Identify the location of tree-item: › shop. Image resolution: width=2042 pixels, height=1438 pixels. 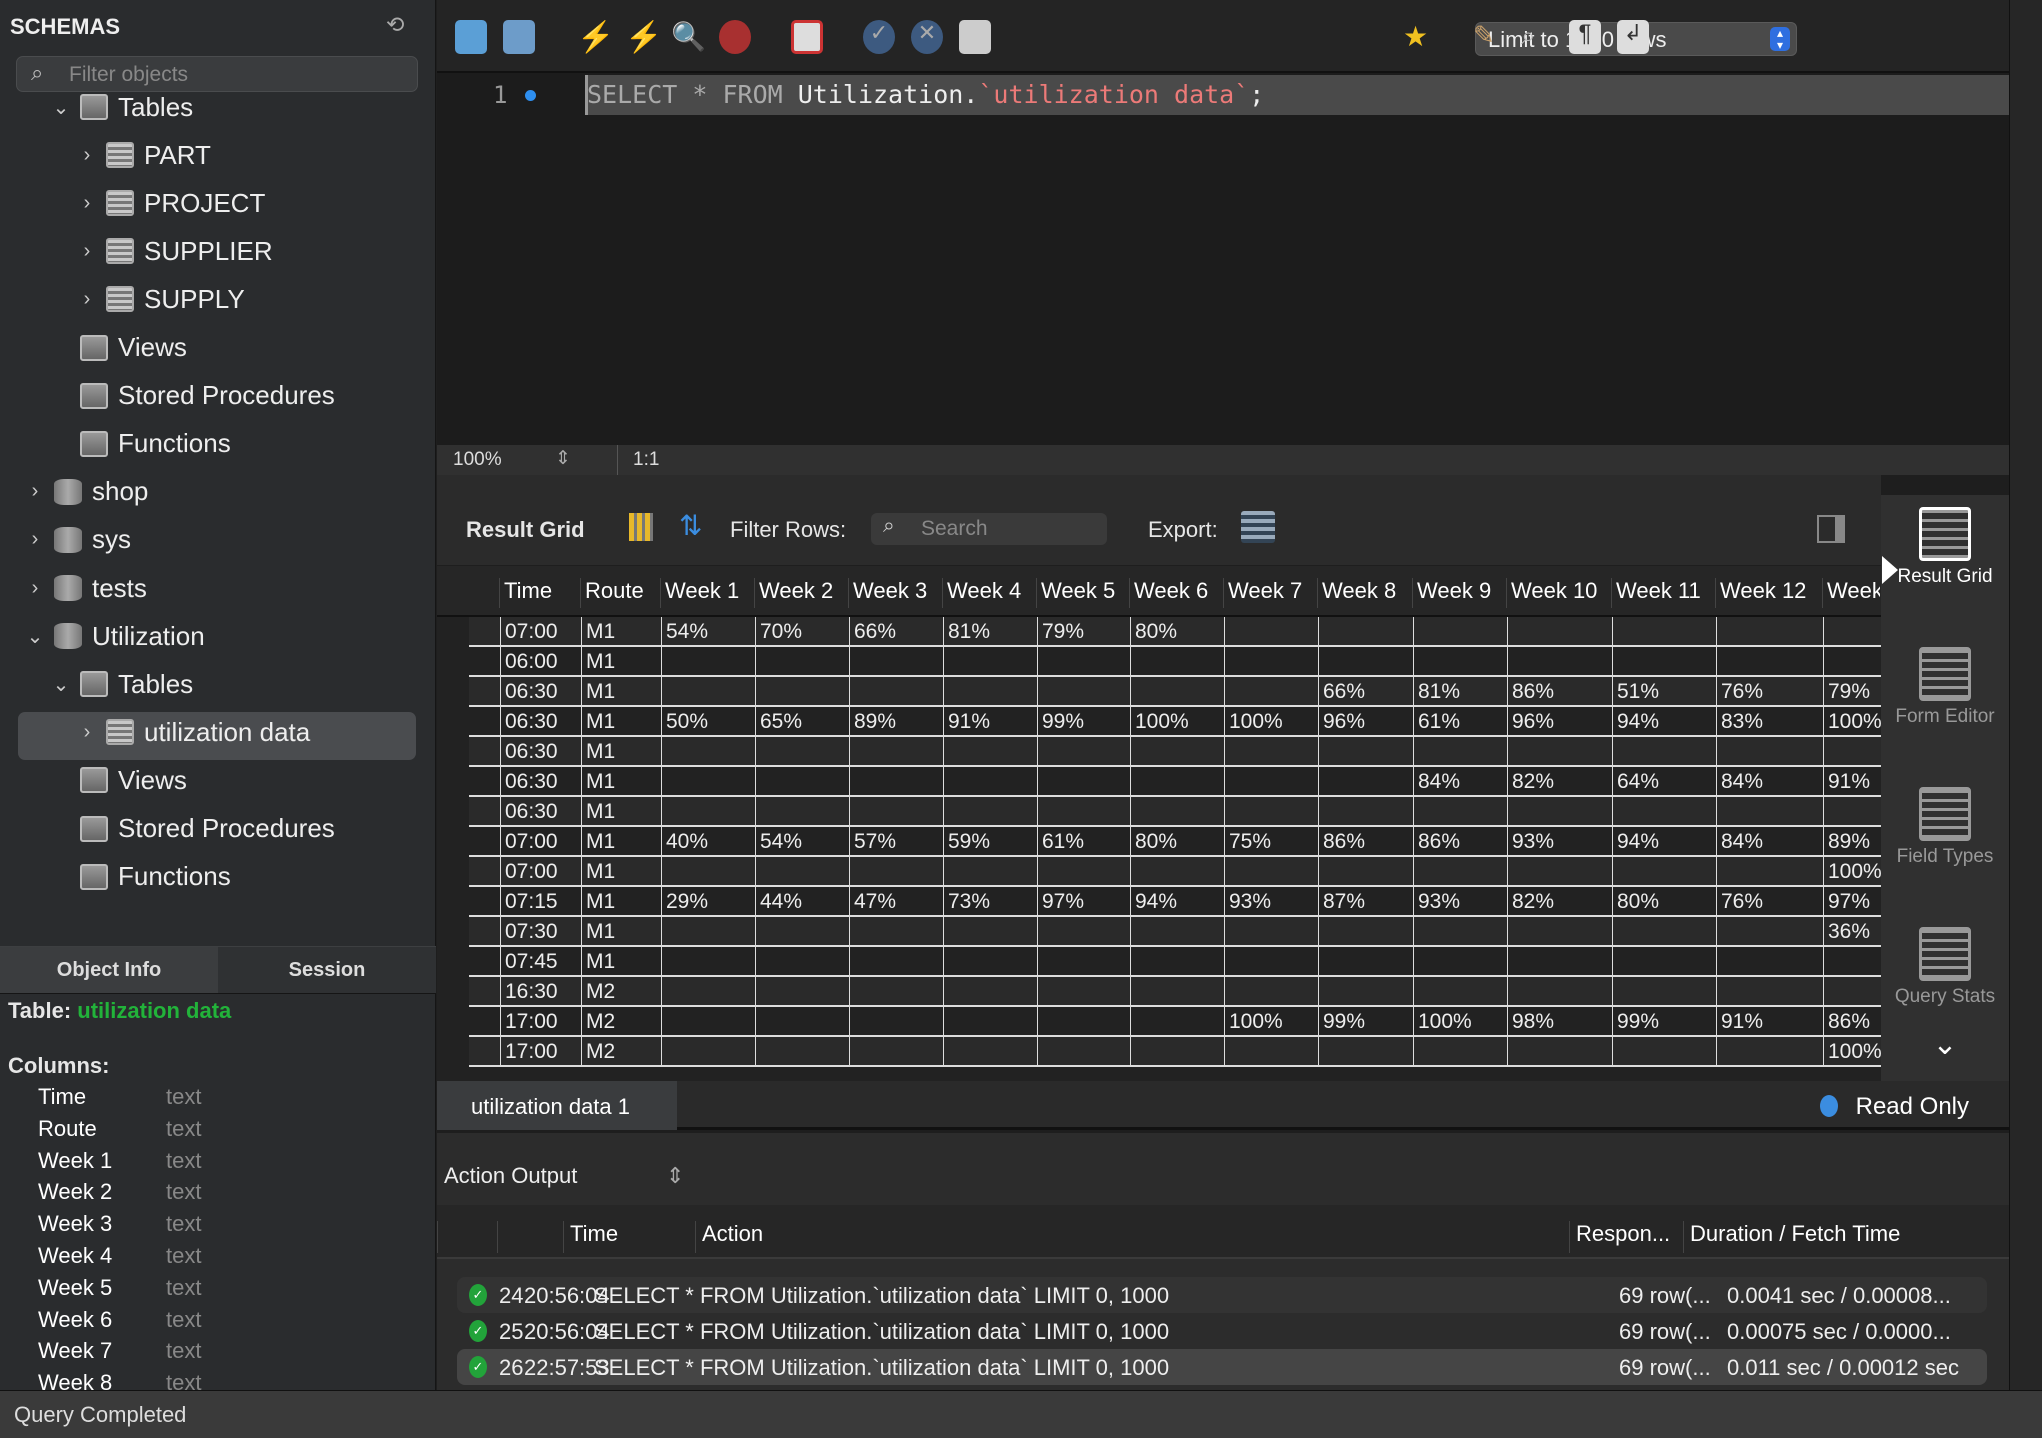
(85, 492).